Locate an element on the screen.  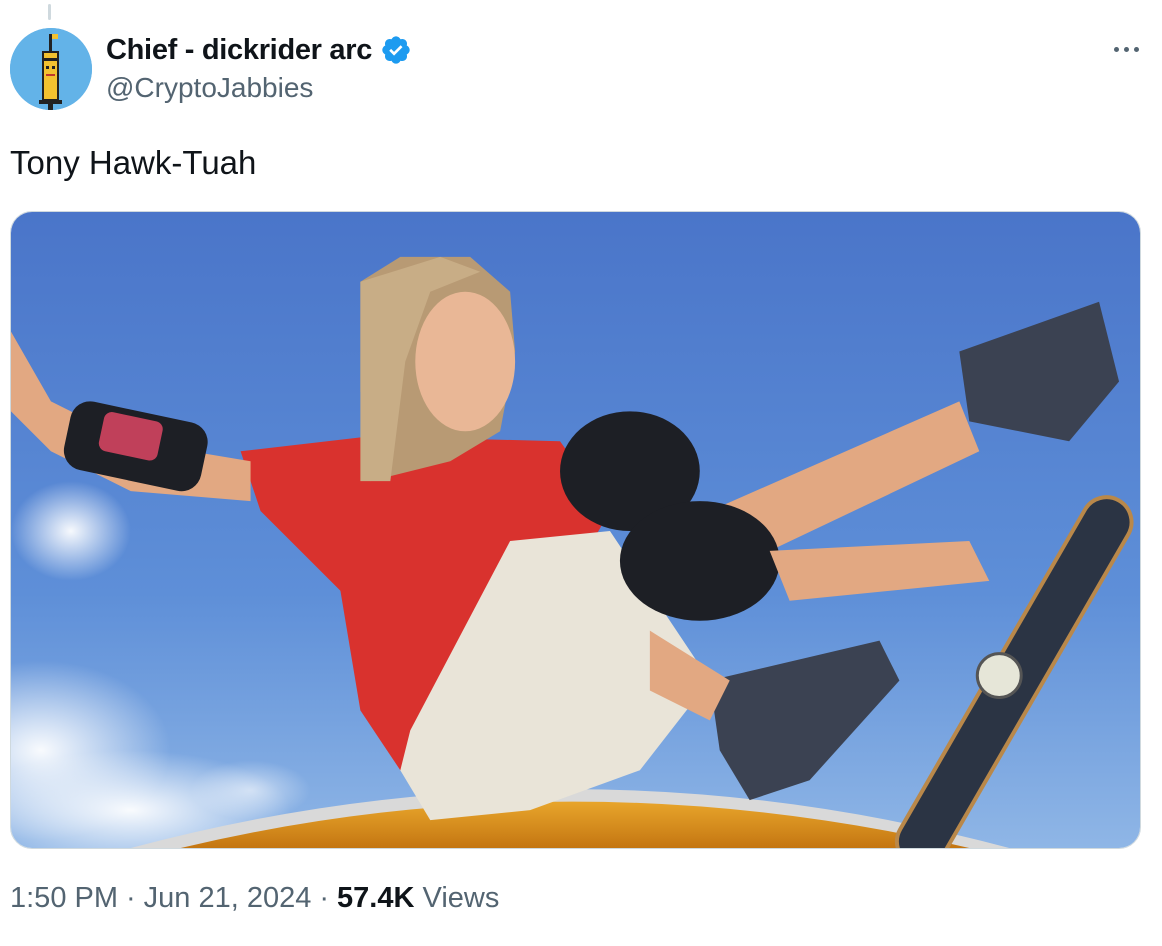
author-handle: @CryptoJabbies is located at coordinates (259, 88).